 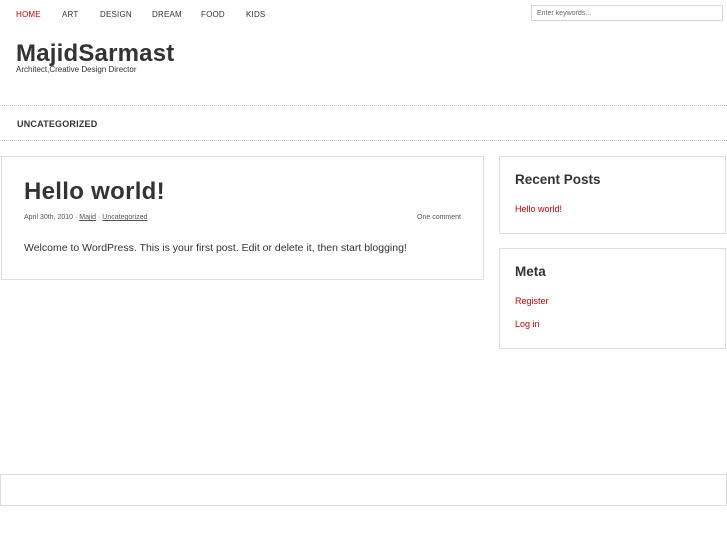 What do you see at coordinates (213, 14) in the screenshot?
I see `nav-item-food: FOOD` at bounding box center [213, 14].